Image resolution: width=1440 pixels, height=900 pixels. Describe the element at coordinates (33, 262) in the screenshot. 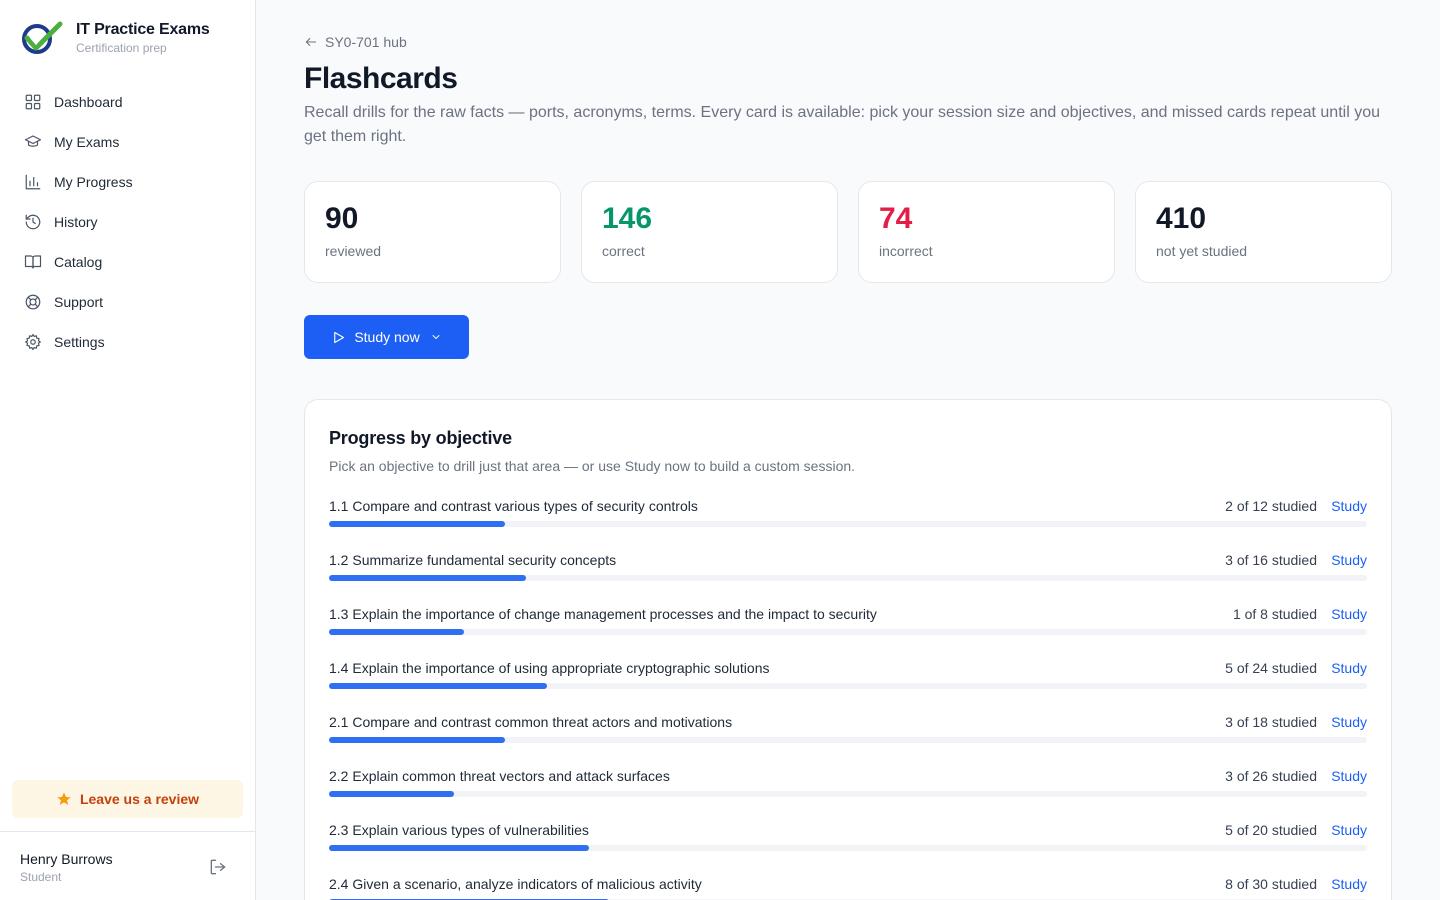

I see `book-icon` at that location.